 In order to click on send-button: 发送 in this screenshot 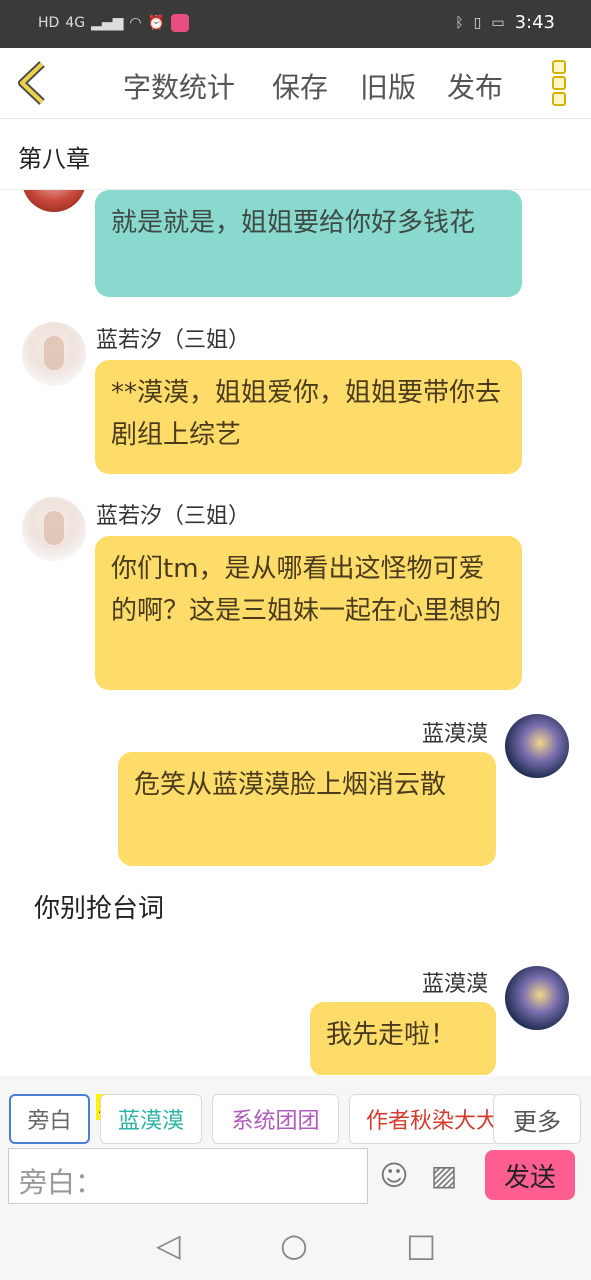, I will do `click(530, 1175)`.